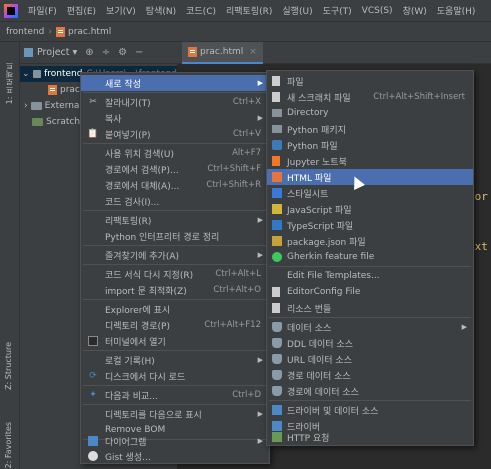 The image size is (491, 469). I want to click on scratches-icon, so click(37, 122).